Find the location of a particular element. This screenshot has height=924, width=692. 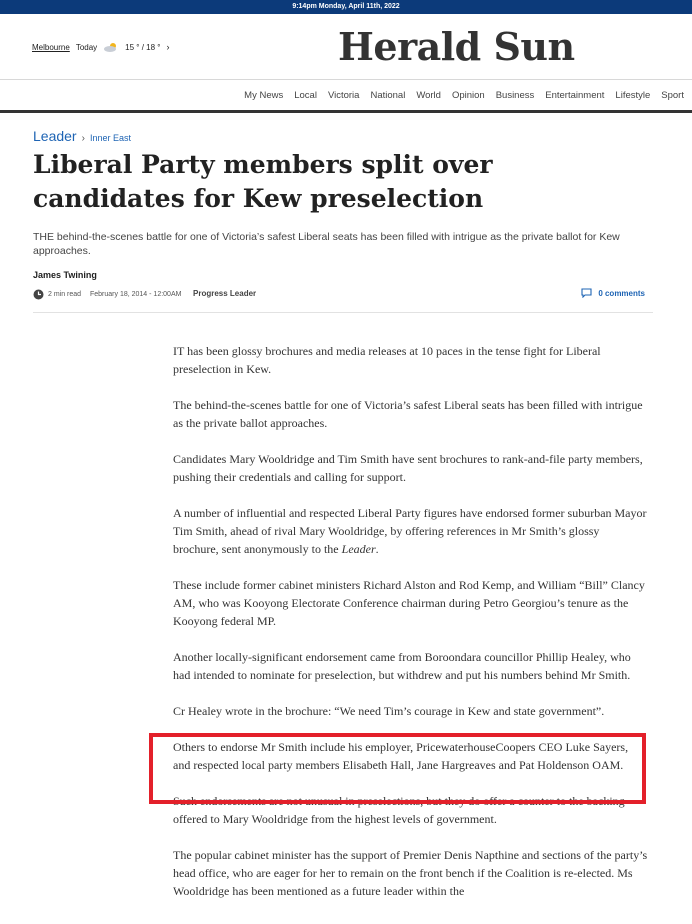

nav-item-opinion: Opinion is located at coordinates (468, 95).